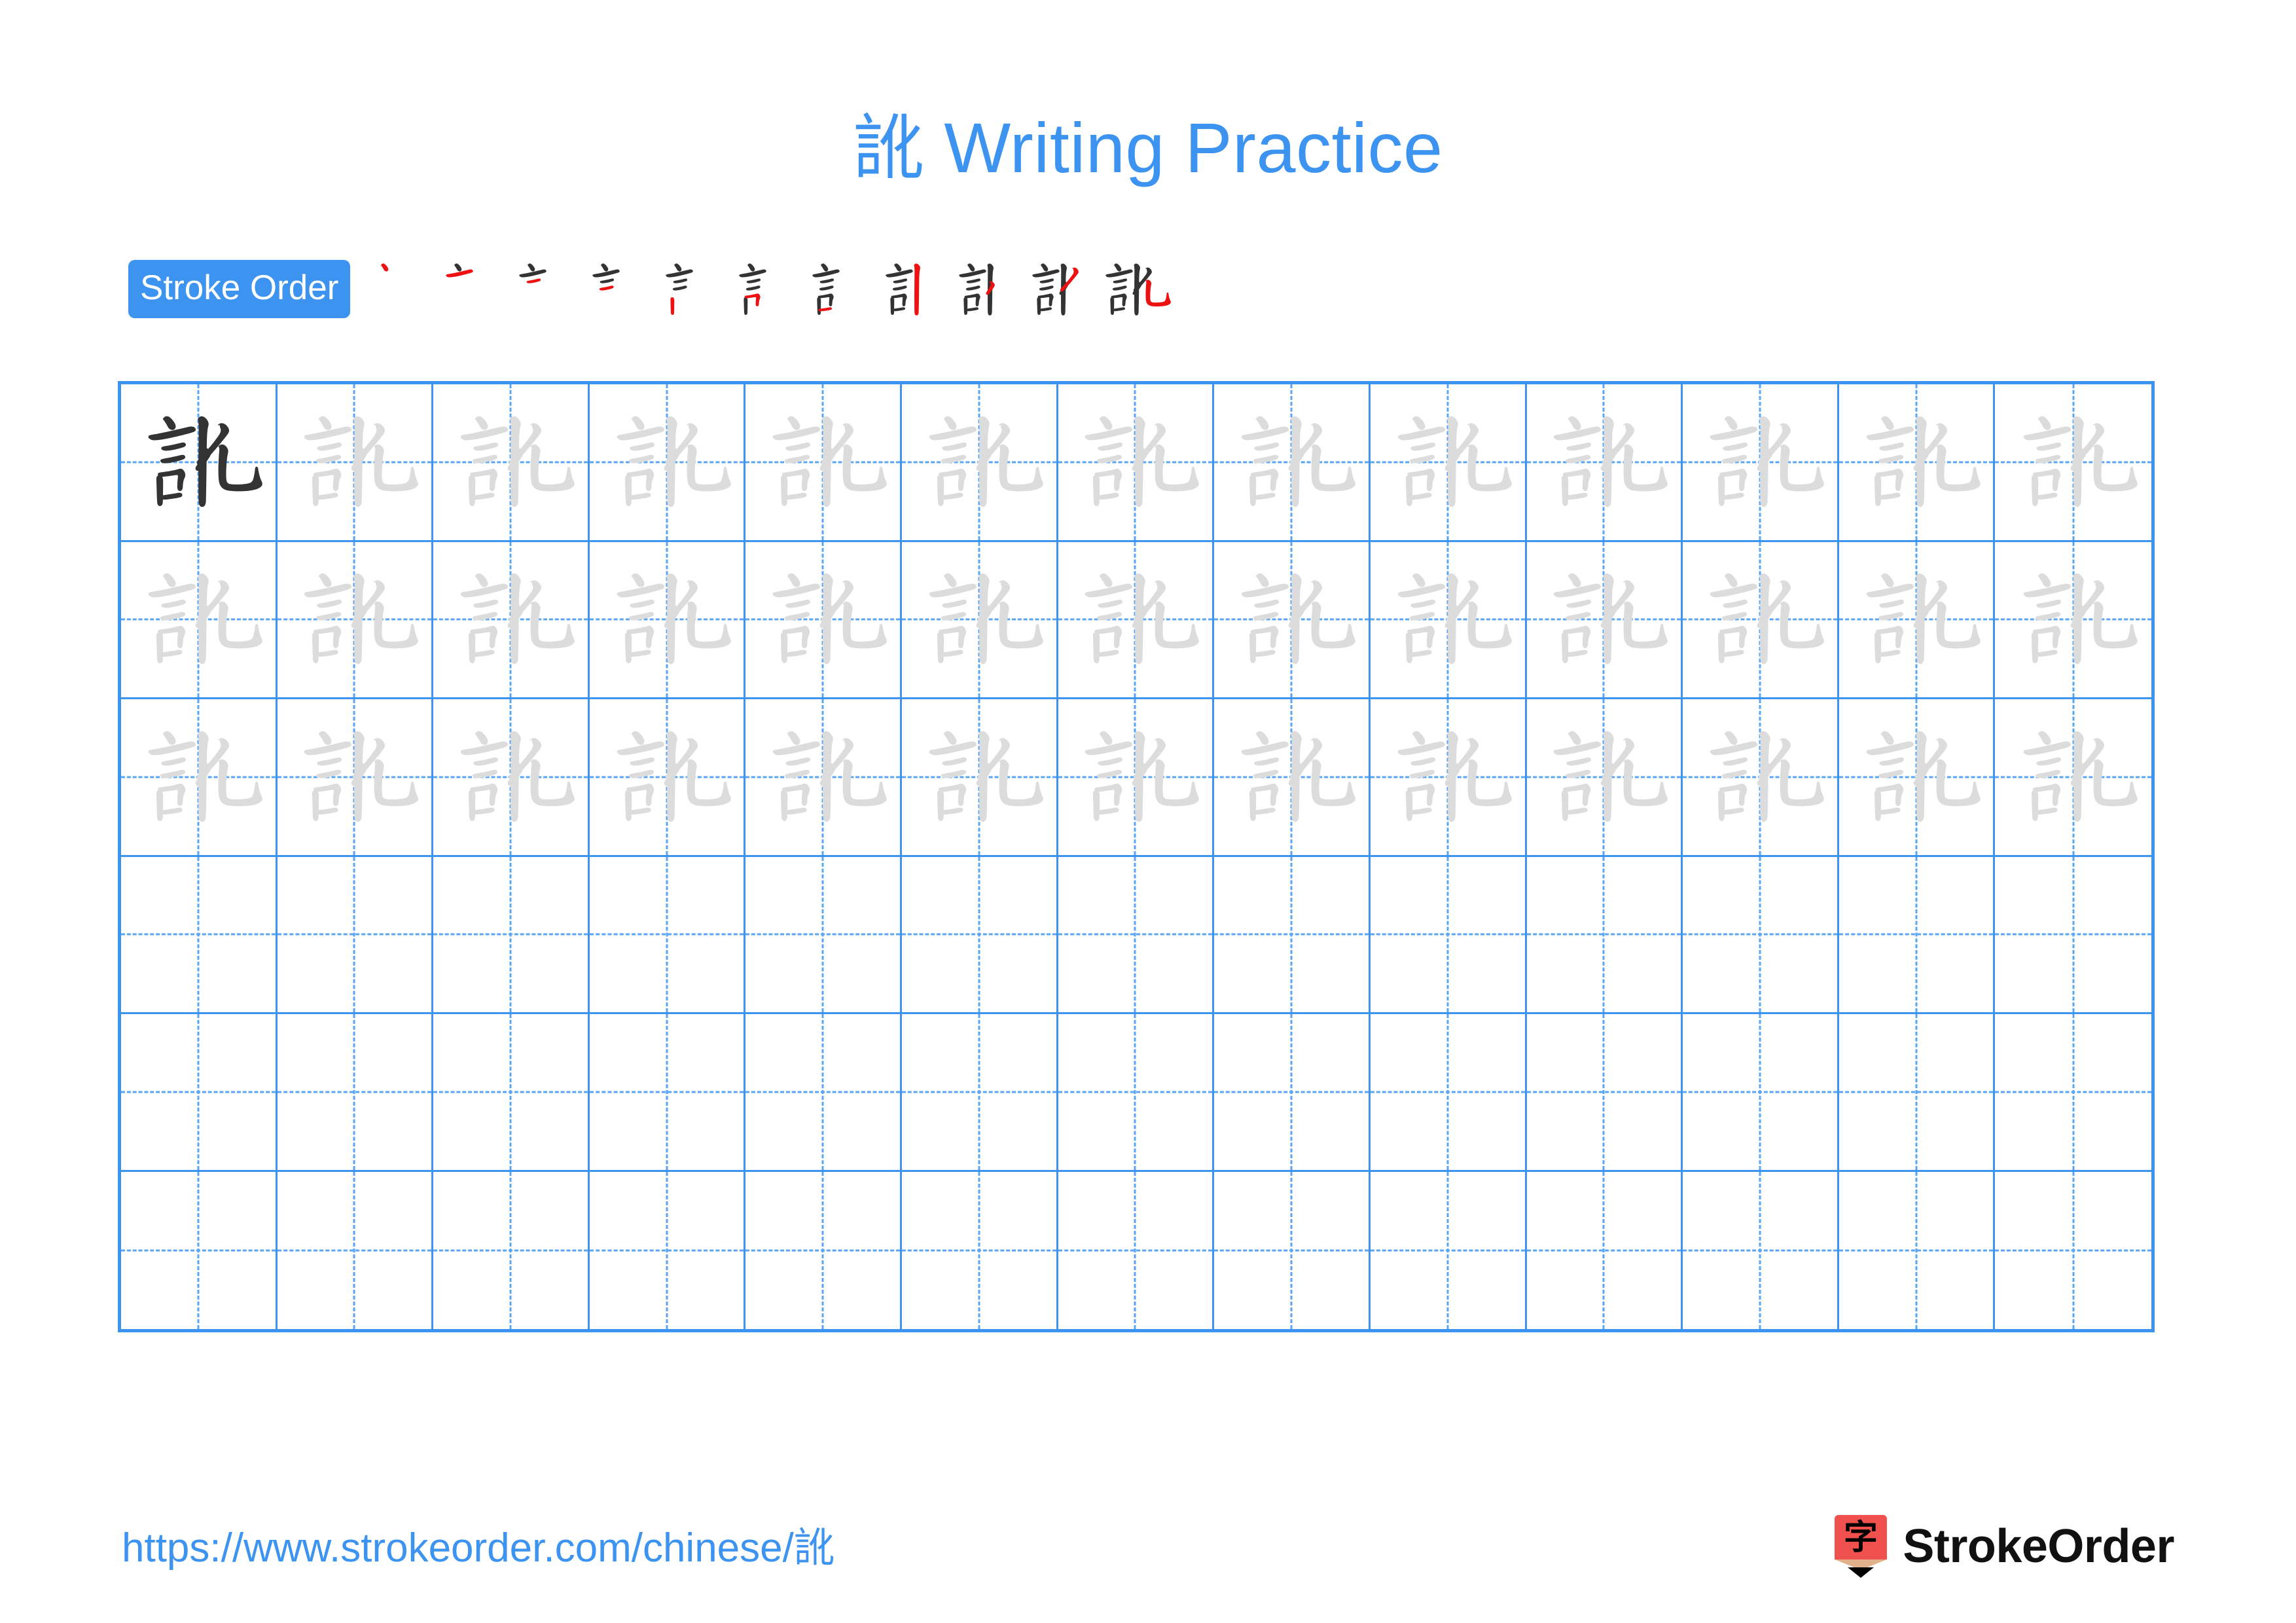  I want to click on practice-cell-r6-c1, so click(199, 1250).